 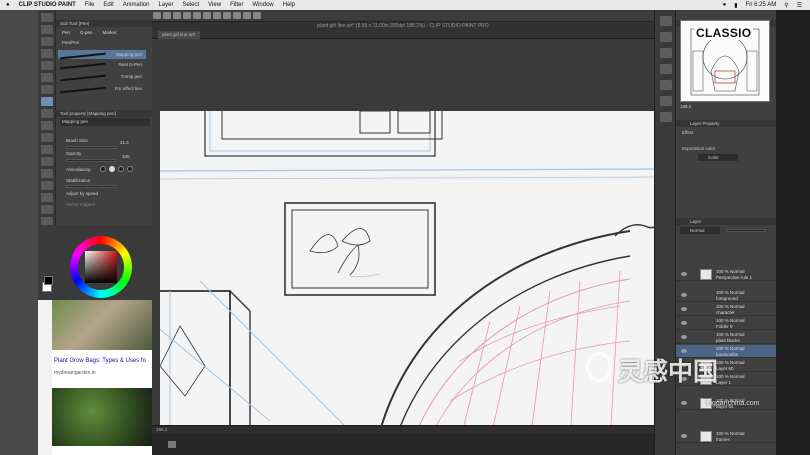 I want to click on menu-edit: Edit, so click(x=108, y=5).